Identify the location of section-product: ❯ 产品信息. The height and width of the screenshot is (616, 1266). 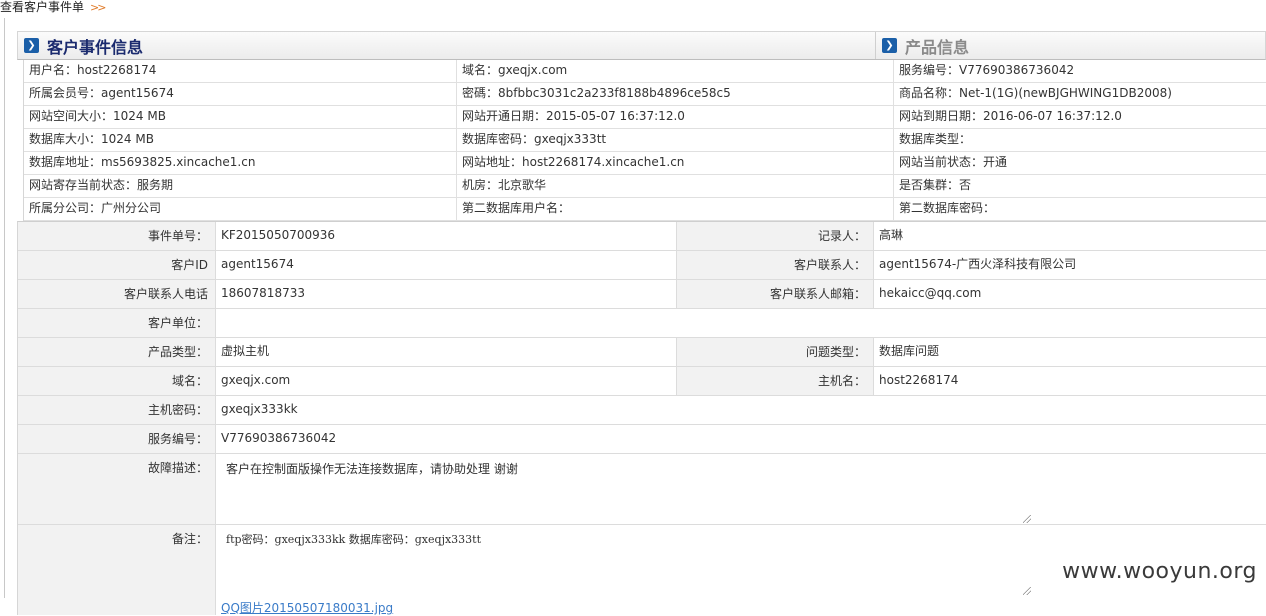
(1070, 45).